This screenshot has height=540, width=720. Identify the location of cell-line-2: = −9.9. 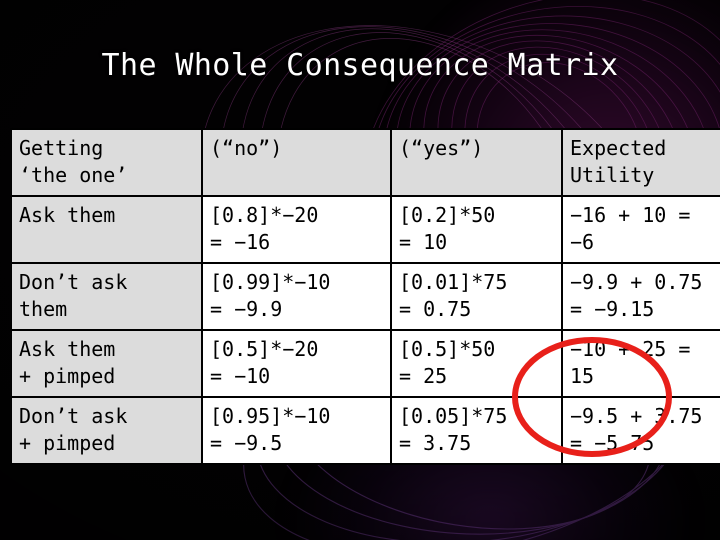
(246, 309).